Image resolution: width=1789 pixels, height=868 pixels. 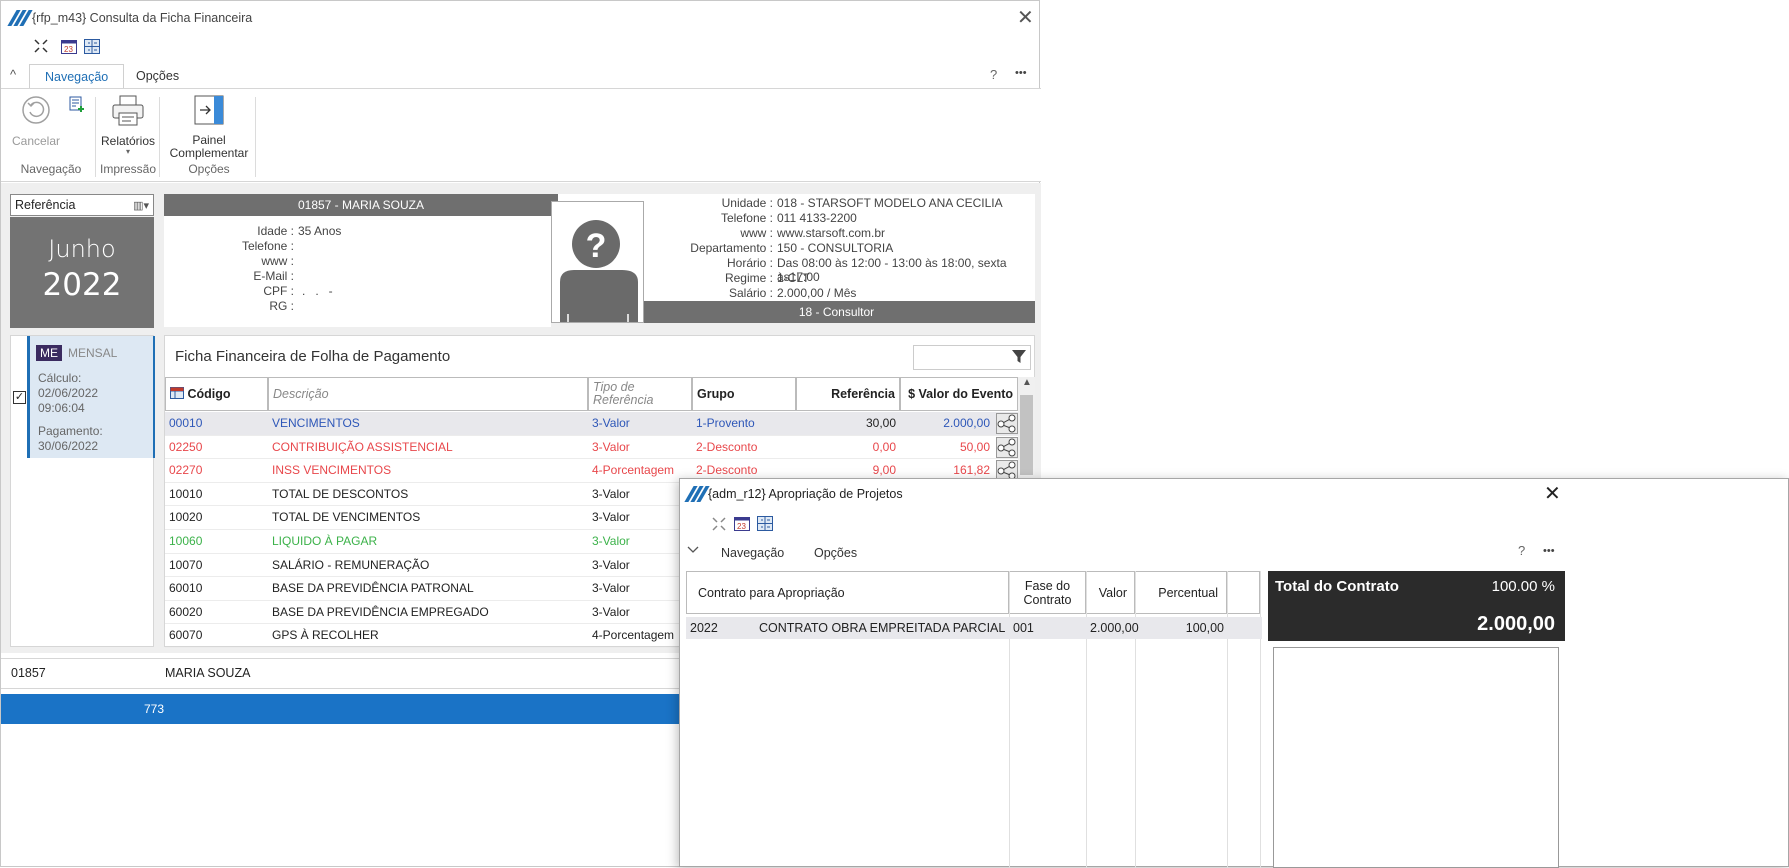 I want to click on calculation-type-badge: ME, so click(x=49, y=353).